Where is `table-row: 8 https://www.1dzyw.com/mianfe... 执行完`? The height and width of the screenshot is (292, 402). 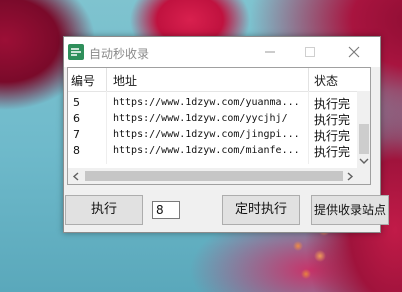
table-row: 8 https://www.1dzyw.com/mianfe... 执行完 is located at coordinates (213, 151).